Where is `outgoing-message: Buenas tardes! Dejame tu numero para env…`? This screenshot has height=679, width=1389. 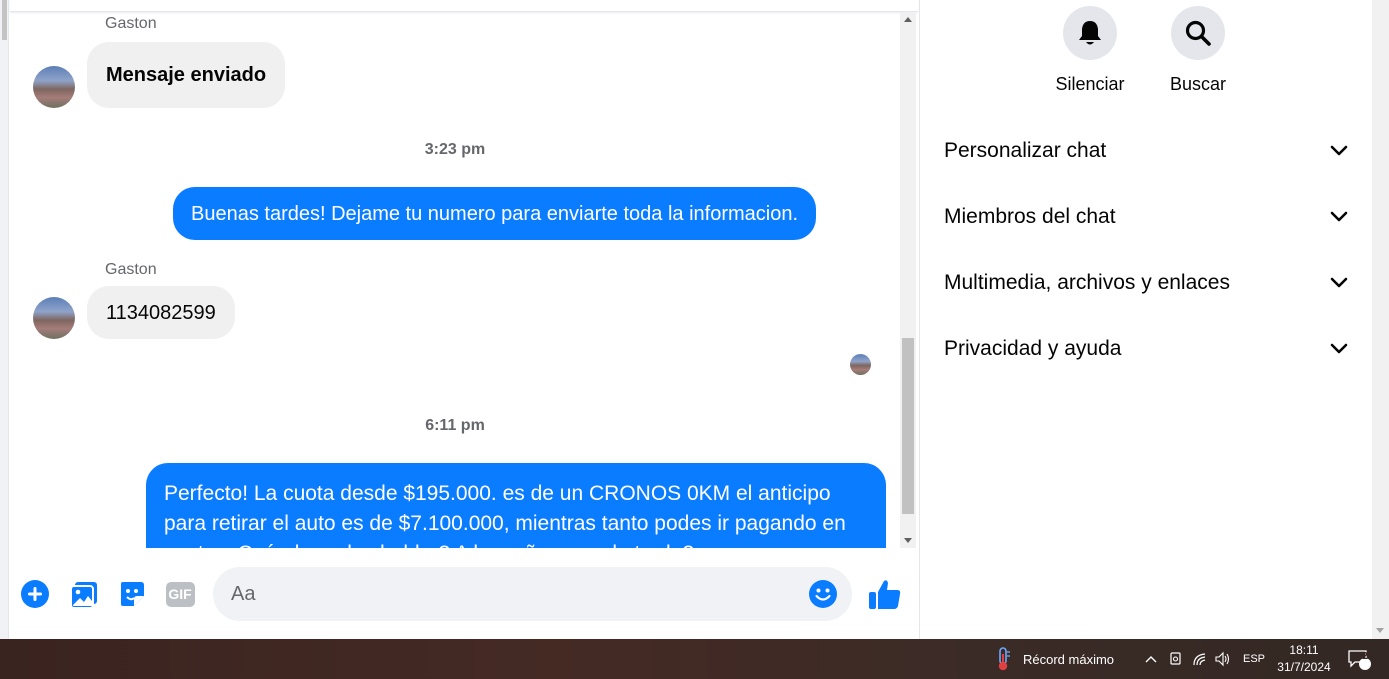
outgoing-message: Buenas tardes! Dejame tu numero para env… is located at coordinates (495, 213).